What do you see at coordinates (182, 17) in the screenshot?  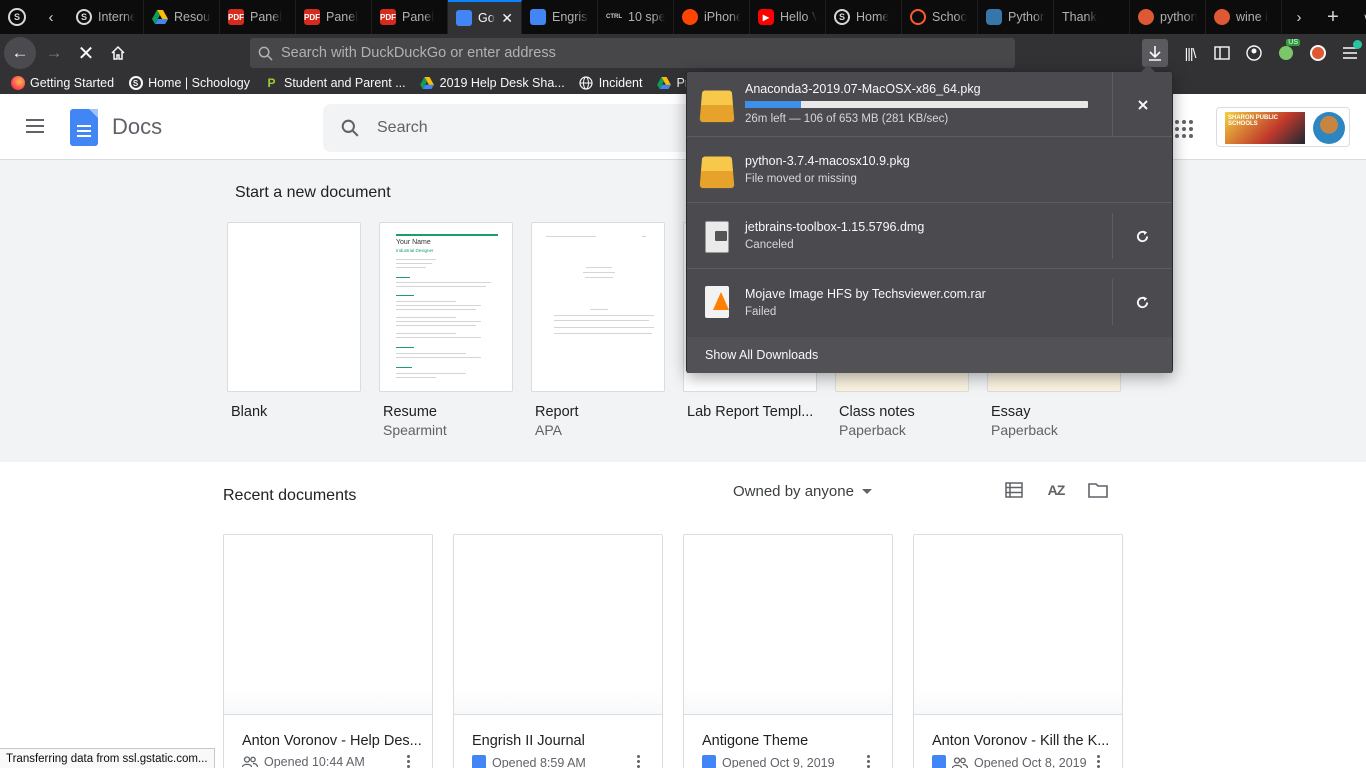 I see `browser-tab: Resources` at bounding box center [182, 17].